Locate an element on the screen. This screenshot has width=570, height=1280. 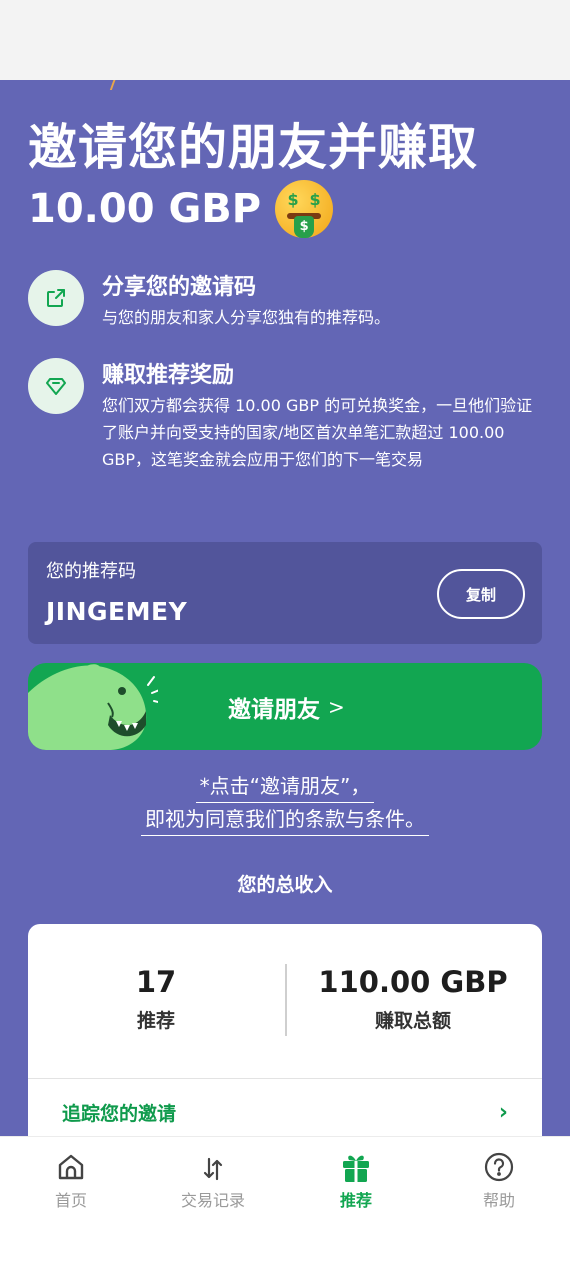
terms-link: *点击“邀请朋友”， 即视为同意我们的条款与条件。 is located at coordinates (285, 803).